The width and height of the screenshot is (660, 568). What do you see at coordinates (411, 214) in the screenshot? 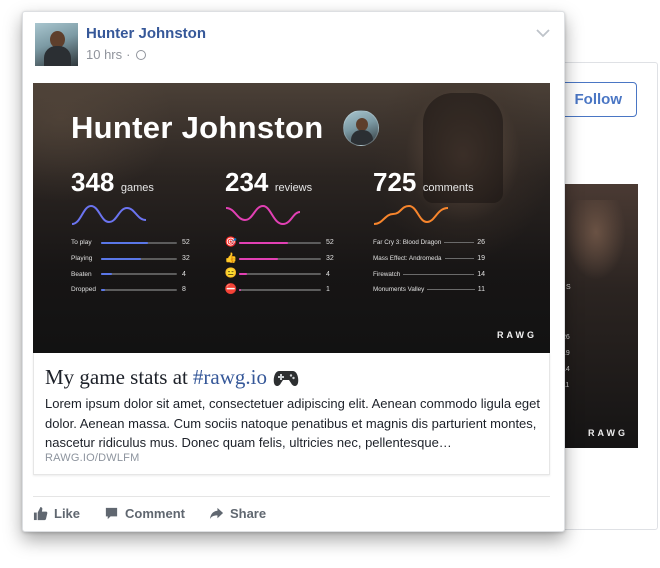
I see `comments-wave` at bounding box center [411, 214].